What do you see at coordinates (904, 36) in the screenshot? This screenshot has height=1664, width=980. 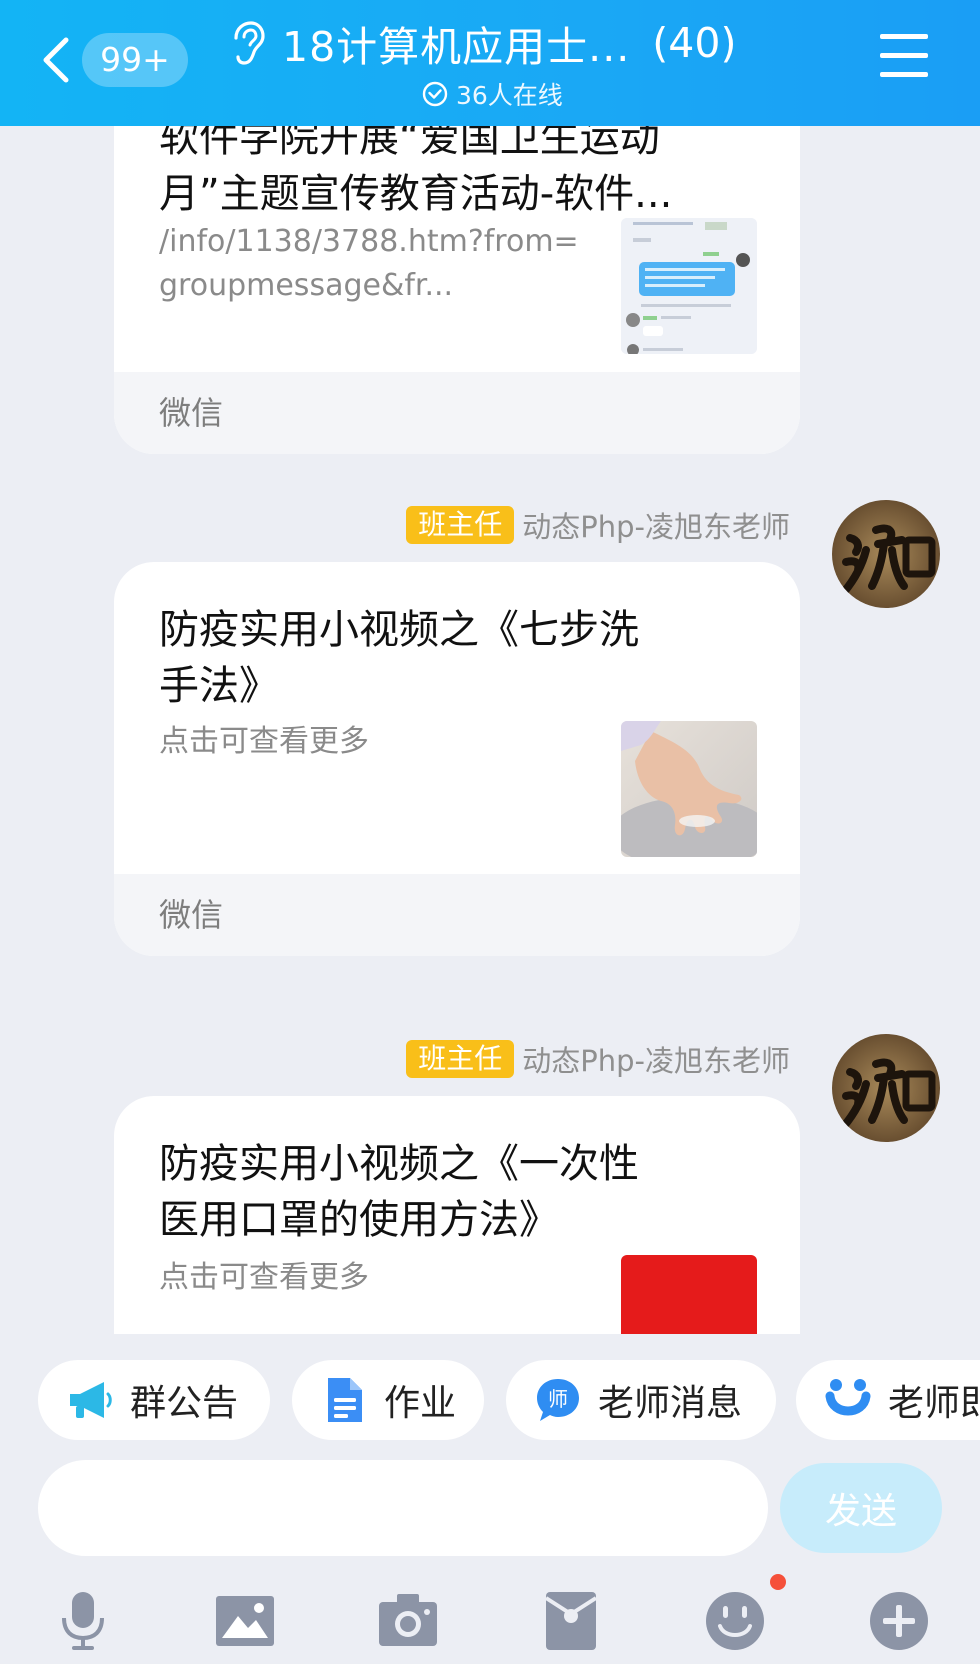 I see `menu-icon` at bounding box center [904, 36].